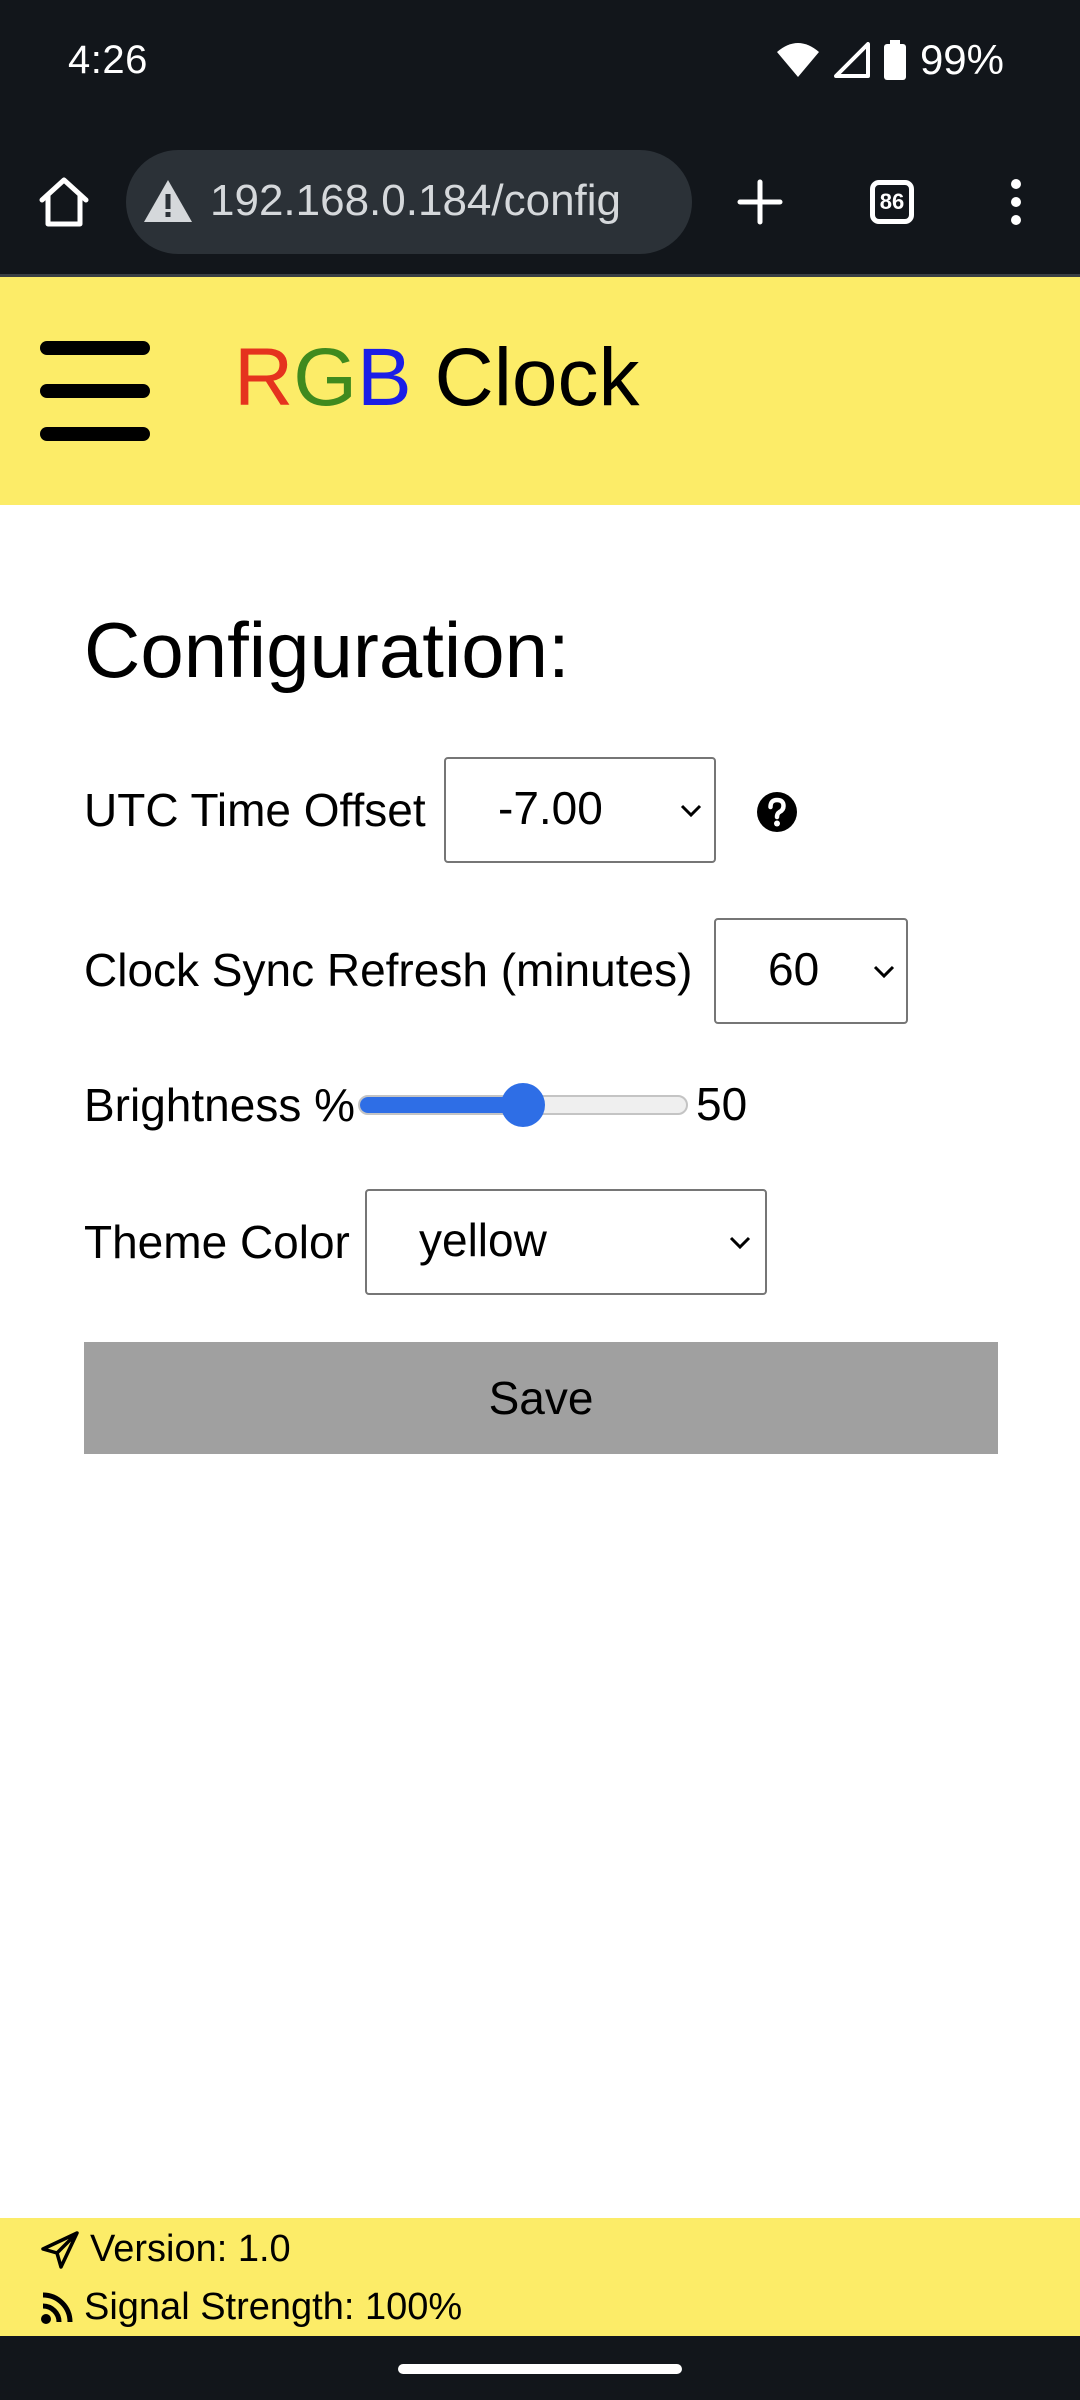  Describe the element at coordinates (108, 60) in the screenshot. I see `status-time: 4:26` at that location.